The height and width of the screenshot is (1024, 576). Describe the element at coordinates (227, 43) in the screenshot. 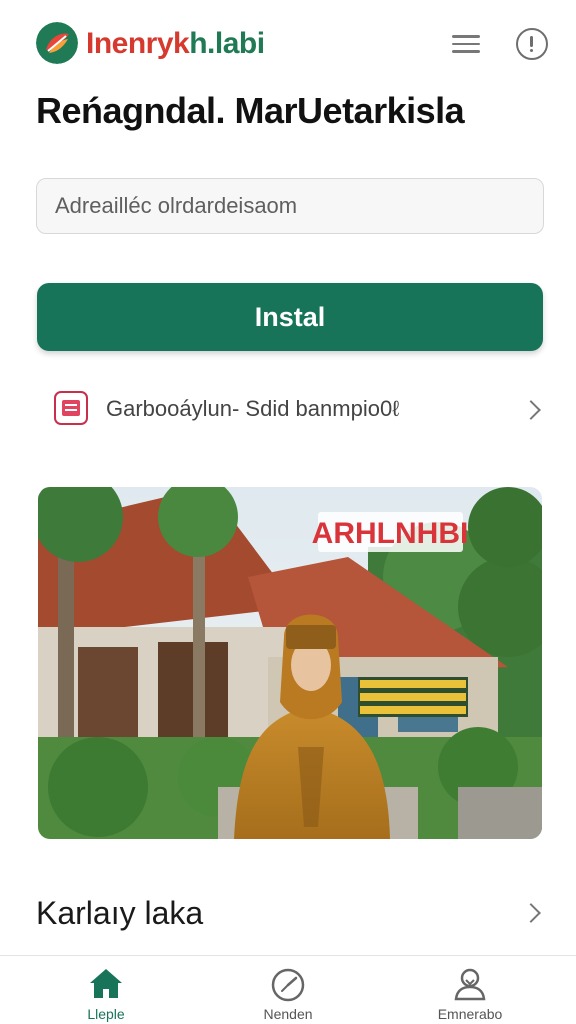

I see `brand-name-part2: h.labi` at that location.